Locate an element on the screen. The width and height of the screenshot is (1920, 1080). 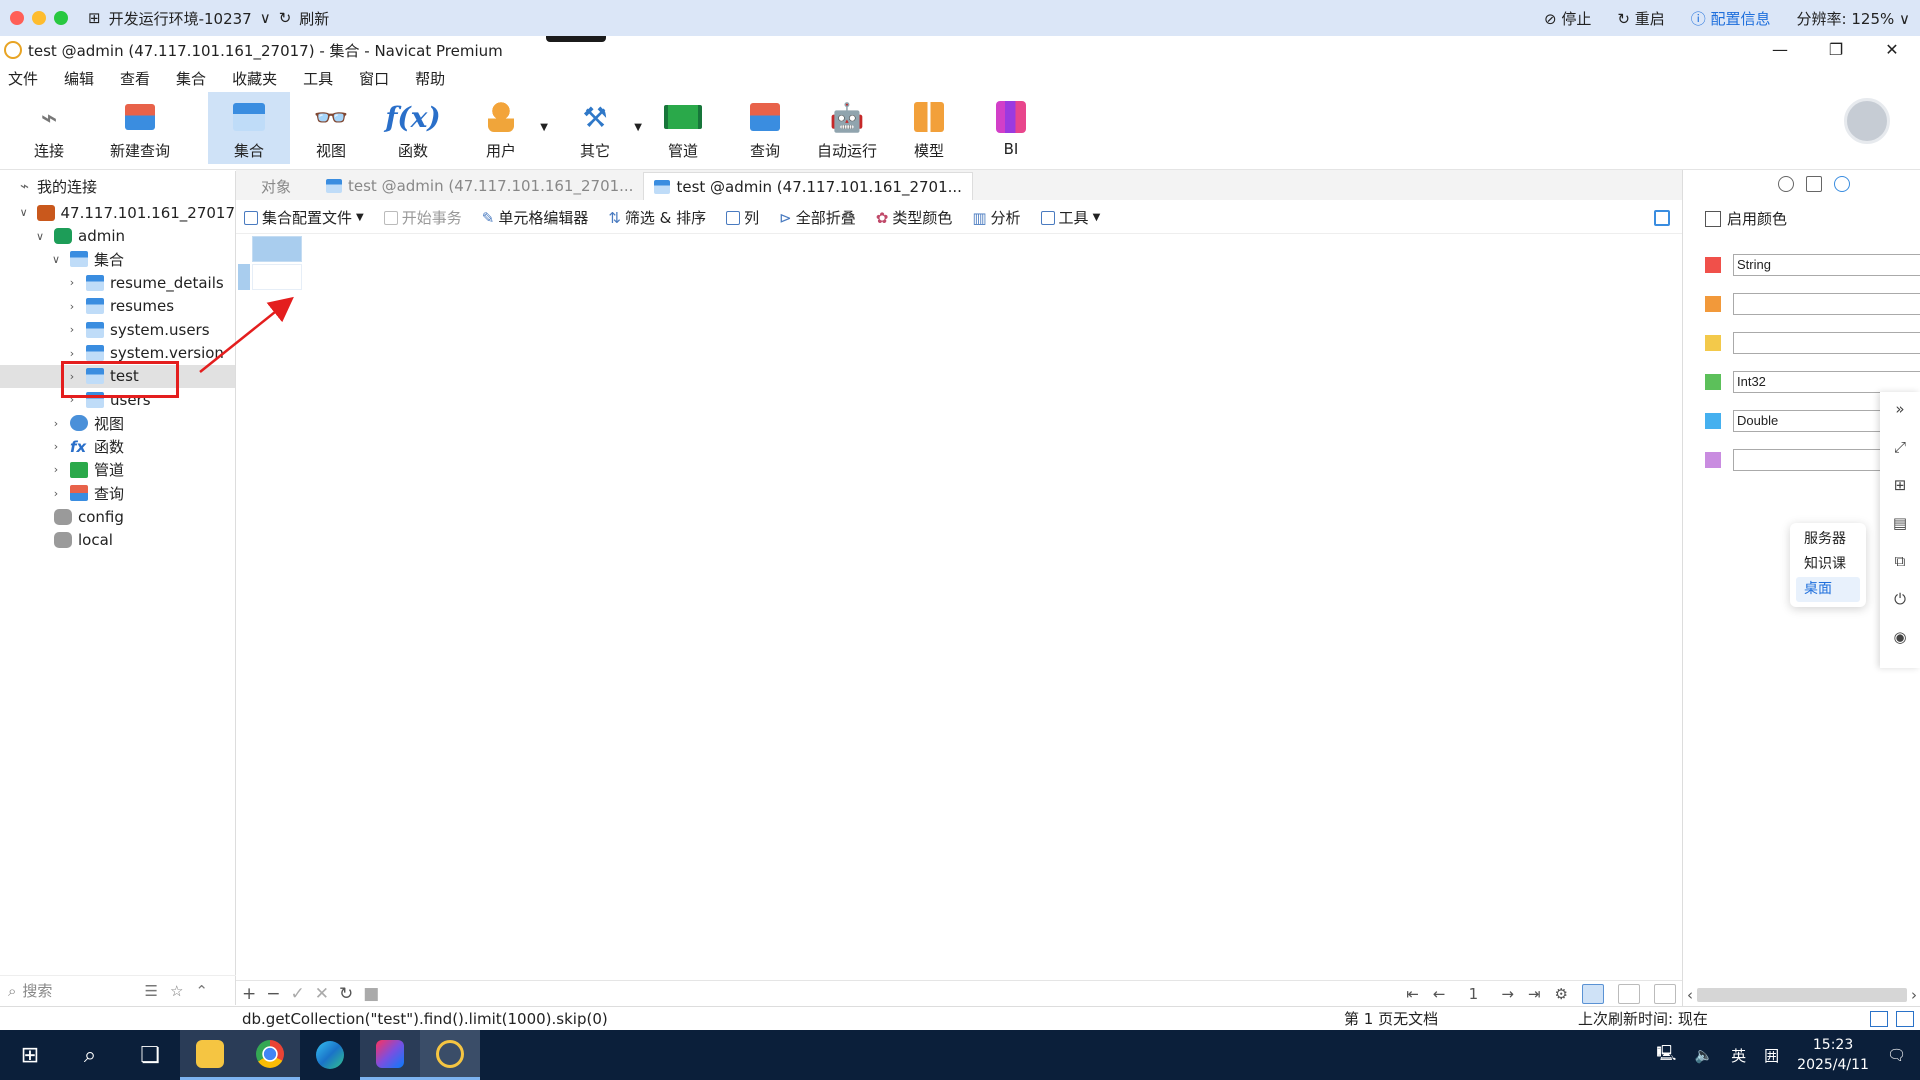
stop-icon: ■ is located at coordinates (371, 994).